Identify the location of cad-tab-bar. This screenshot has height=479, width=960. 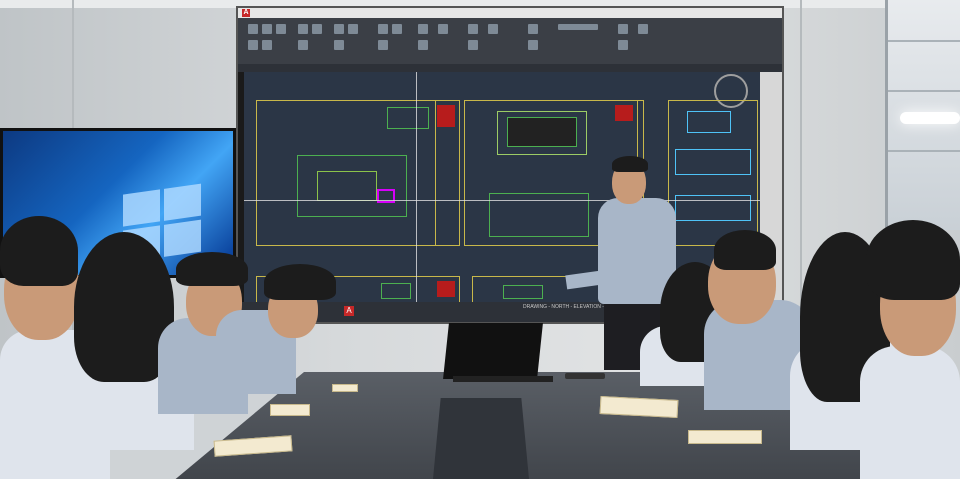
(510, 68).